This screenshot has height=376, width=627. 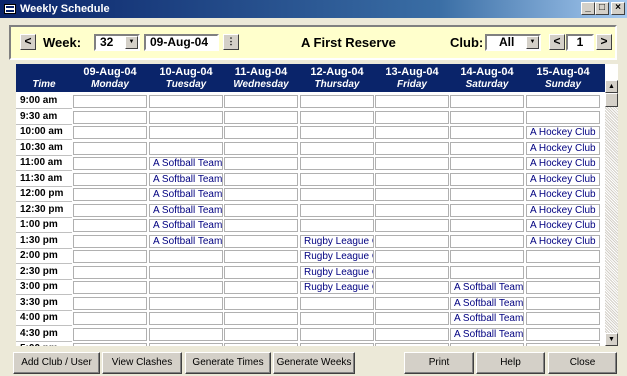 I want to click on generate-times-button: Generate Times, so click(x=228, y=363).